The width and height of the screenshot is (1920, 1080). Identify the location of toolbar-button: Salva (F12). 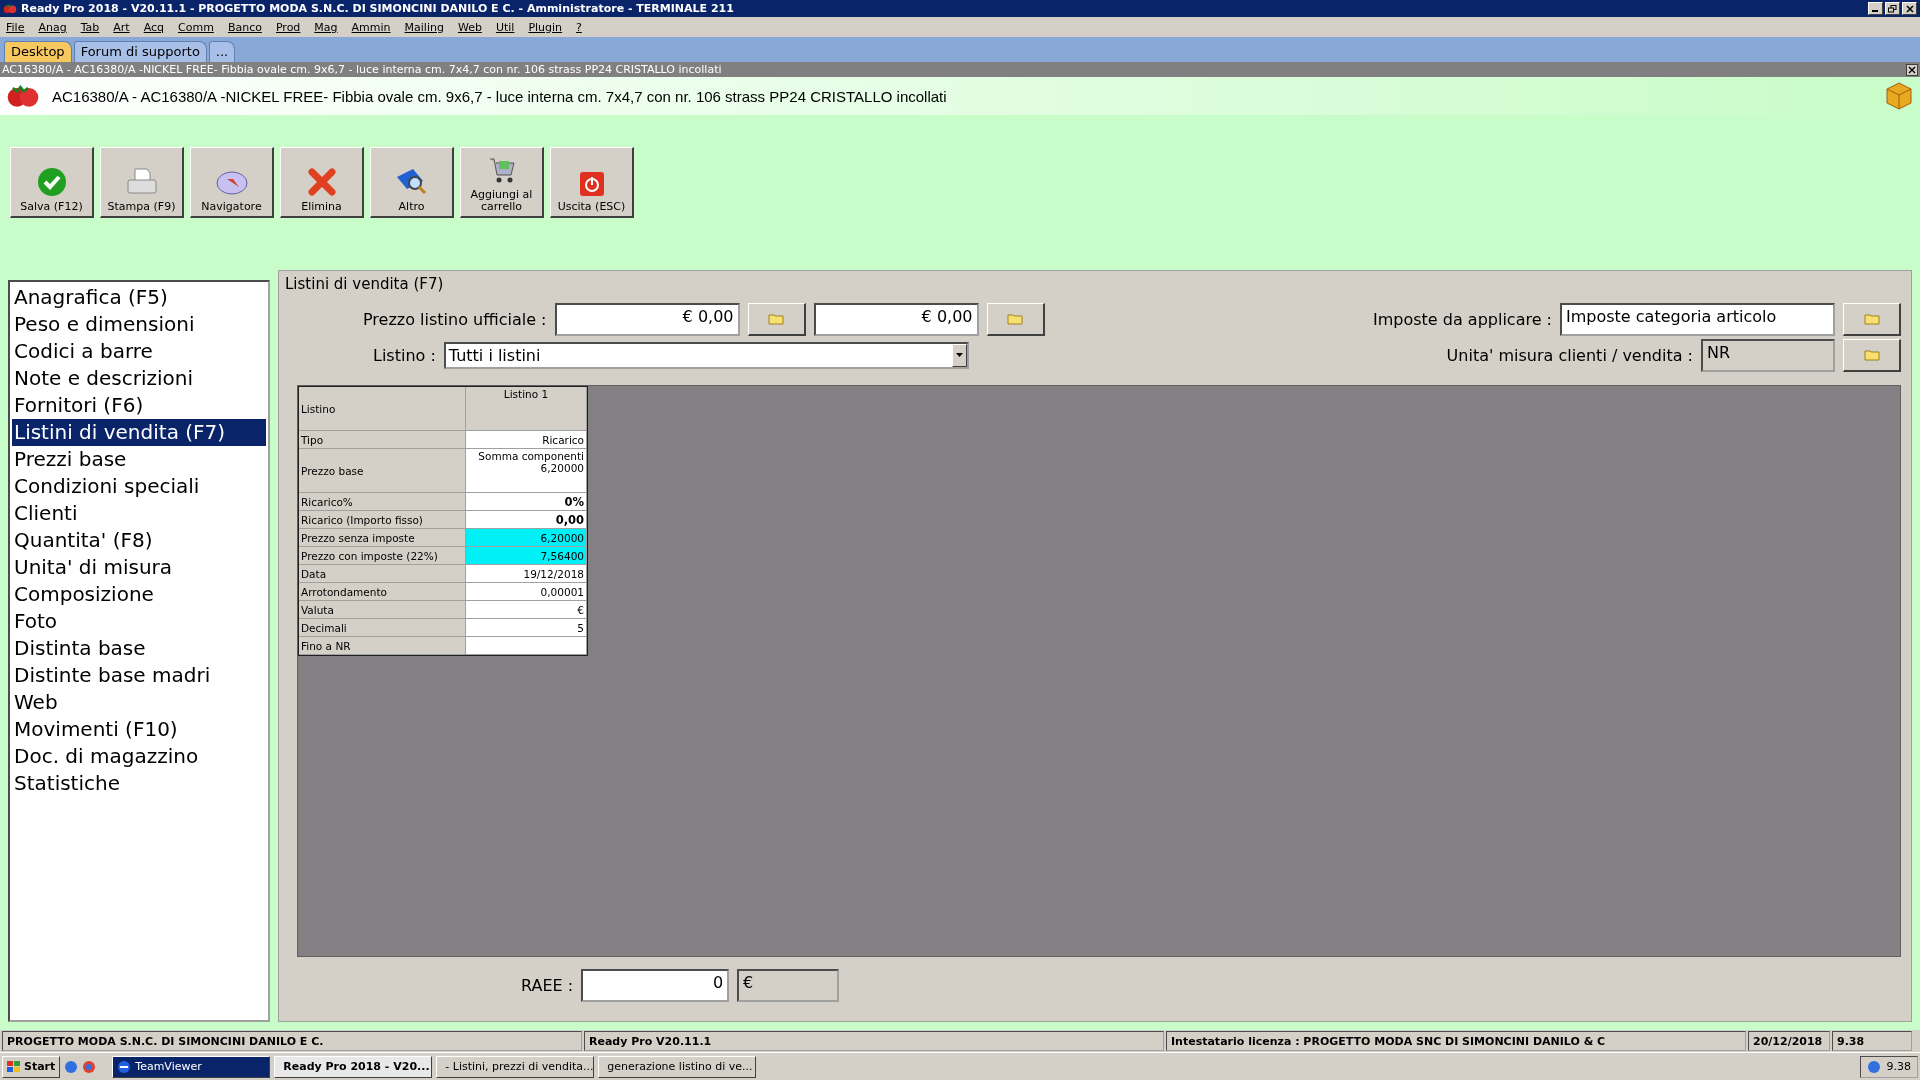
(52, 182).